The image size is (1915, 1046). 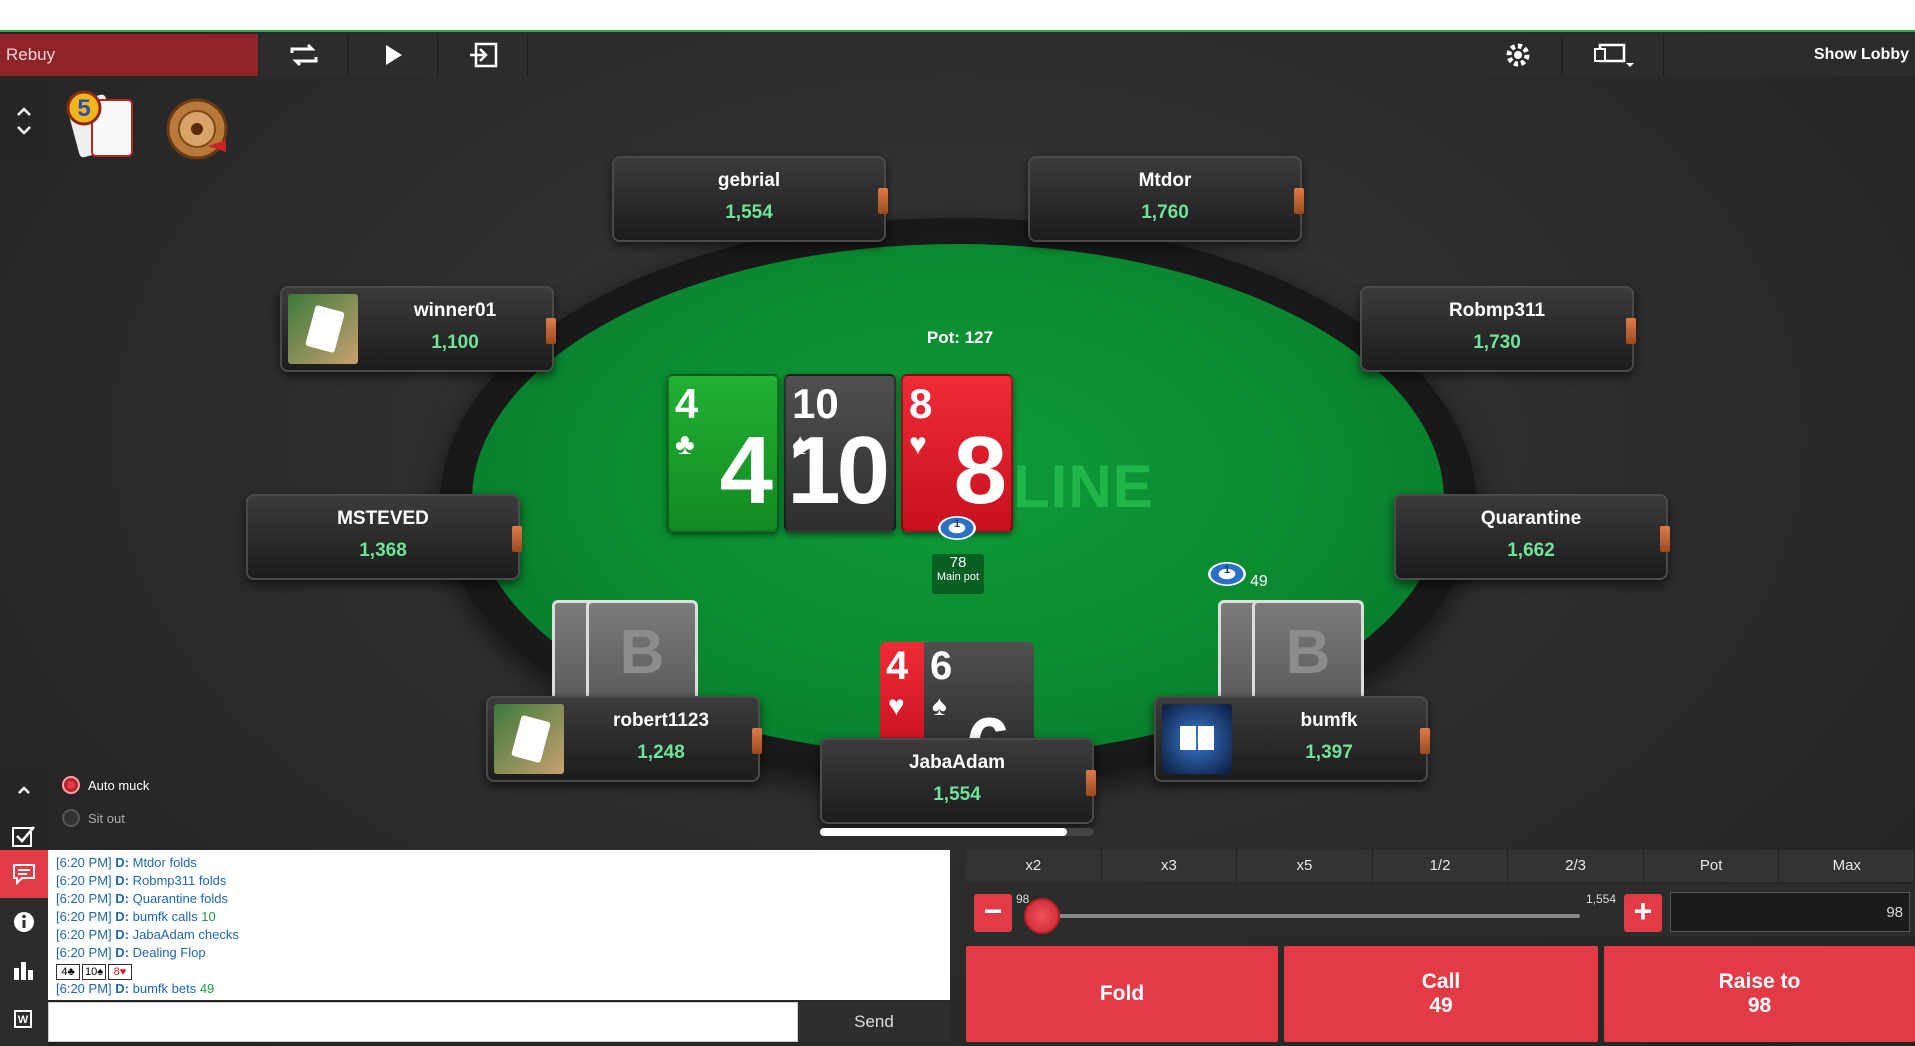 What do you see at coordinates (499, 989) in the screenshot?
I see `chat-line: [6:20 PM] D: bumfk bets 49` at bounding box center [499, 989].